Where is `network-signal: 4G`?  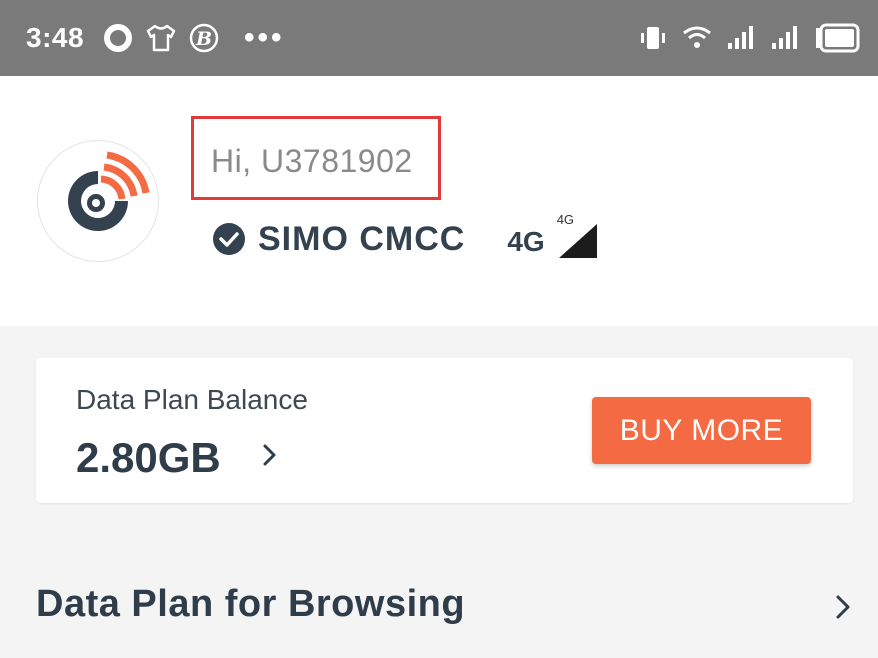 network-signal: 4G is located at coordinates (578, 236).